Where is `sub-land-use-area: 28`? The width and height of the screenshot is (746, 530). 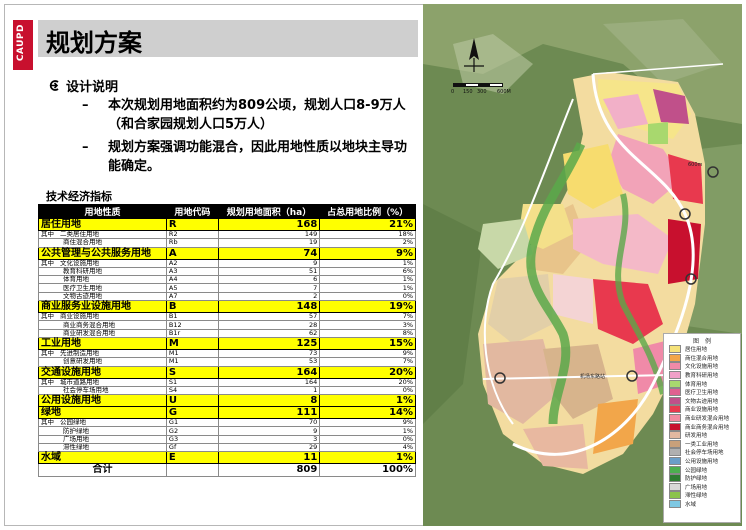 sub-land-use-area: 28 is located at coordinates (269, 325).